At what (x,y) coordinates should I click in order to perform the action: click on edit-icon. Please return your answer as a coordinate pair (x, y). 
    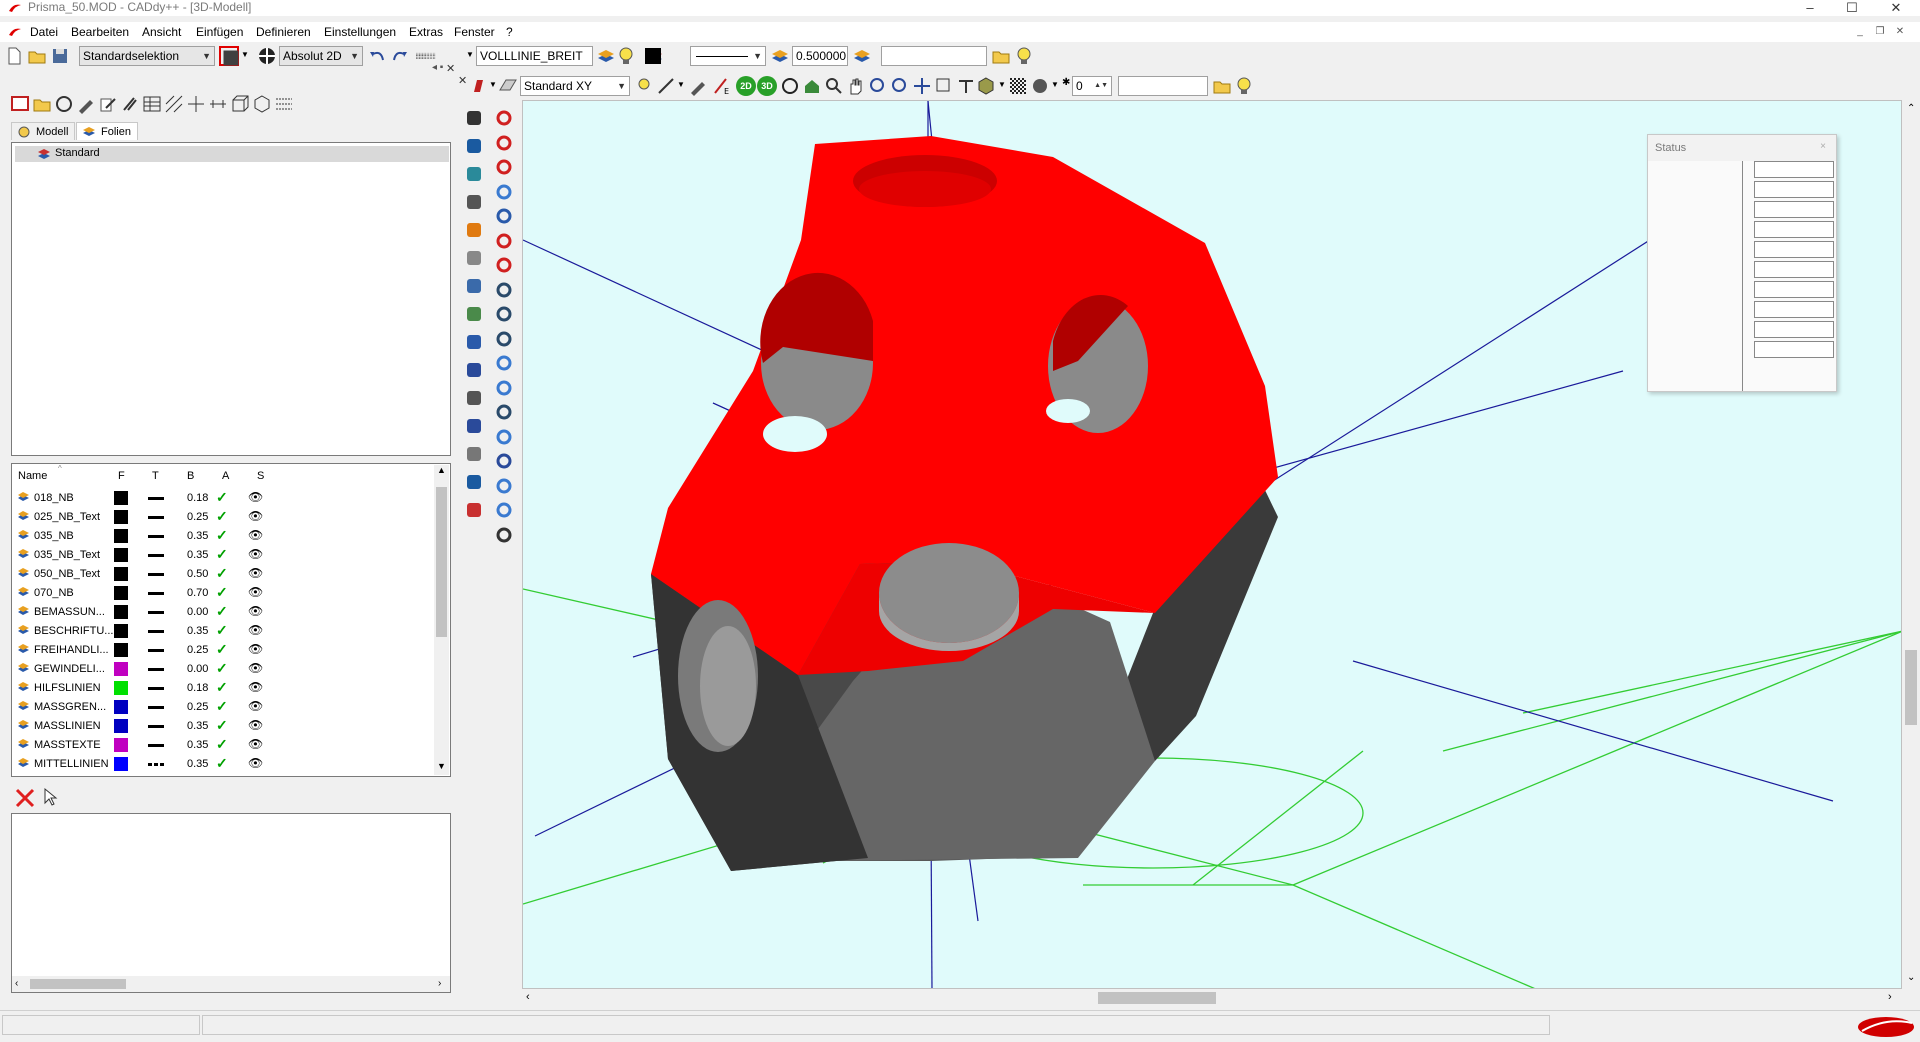
    Looking at the image, I should click on (108, 104).